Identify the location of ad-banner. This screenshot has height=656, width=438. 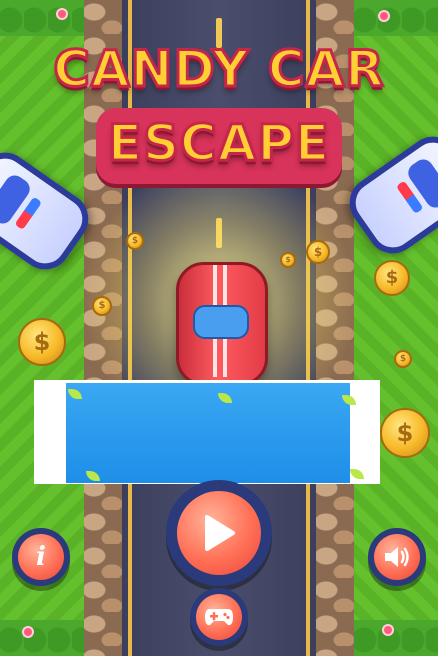
(207, 432).